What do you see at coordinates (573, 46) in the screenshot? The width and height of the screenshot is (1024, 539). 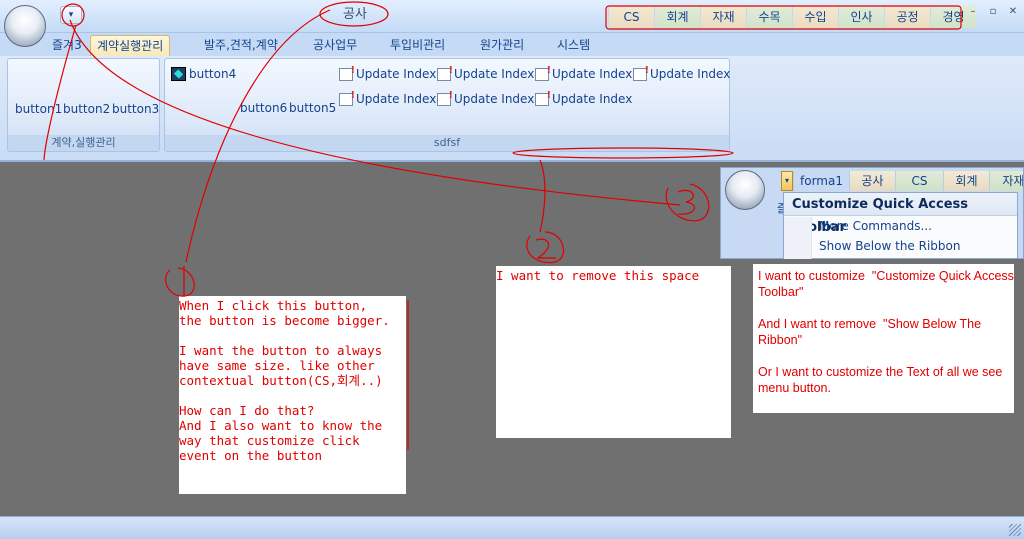 I see `tab-system: 시스템` at bounding box center [573, 46].